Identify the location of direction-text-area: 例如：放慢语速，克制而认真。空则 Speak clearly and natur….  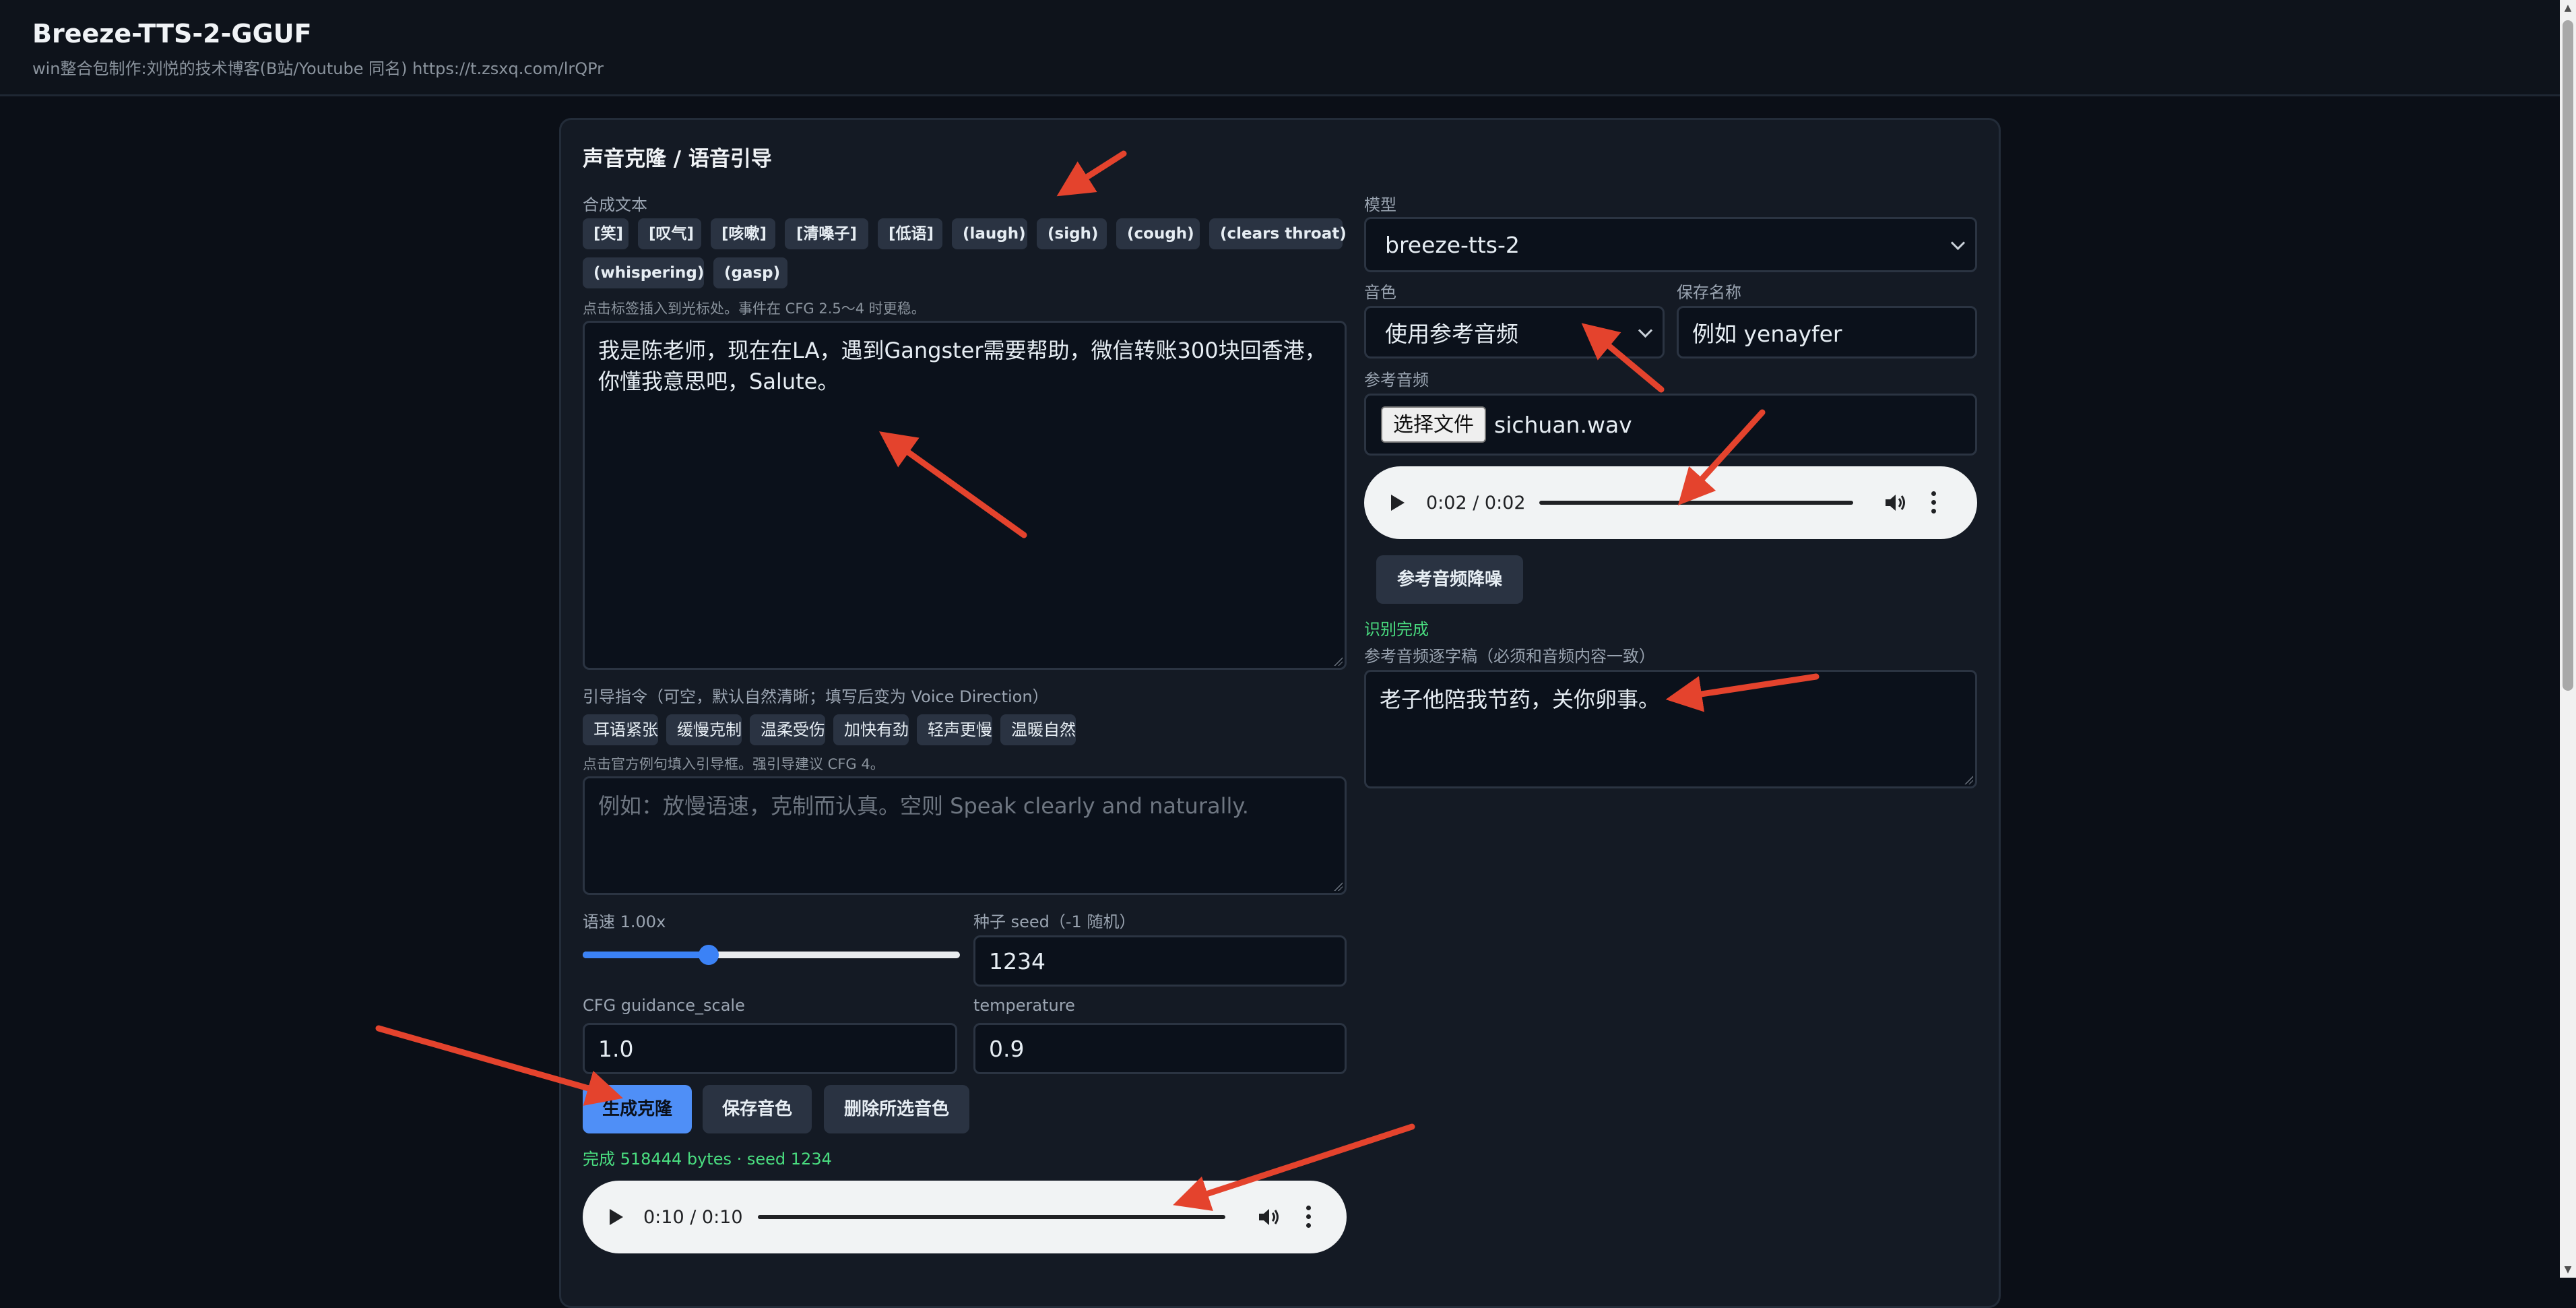
(965, 836).